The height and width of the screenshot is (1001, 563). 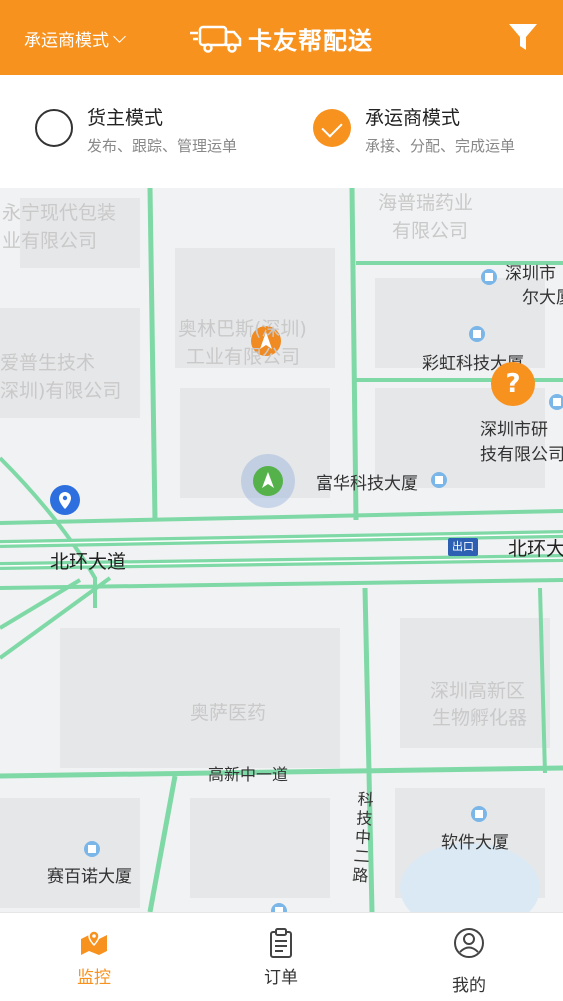 I want to click on map-poi-label: 工业有限公司, so click(x=243, y=357).